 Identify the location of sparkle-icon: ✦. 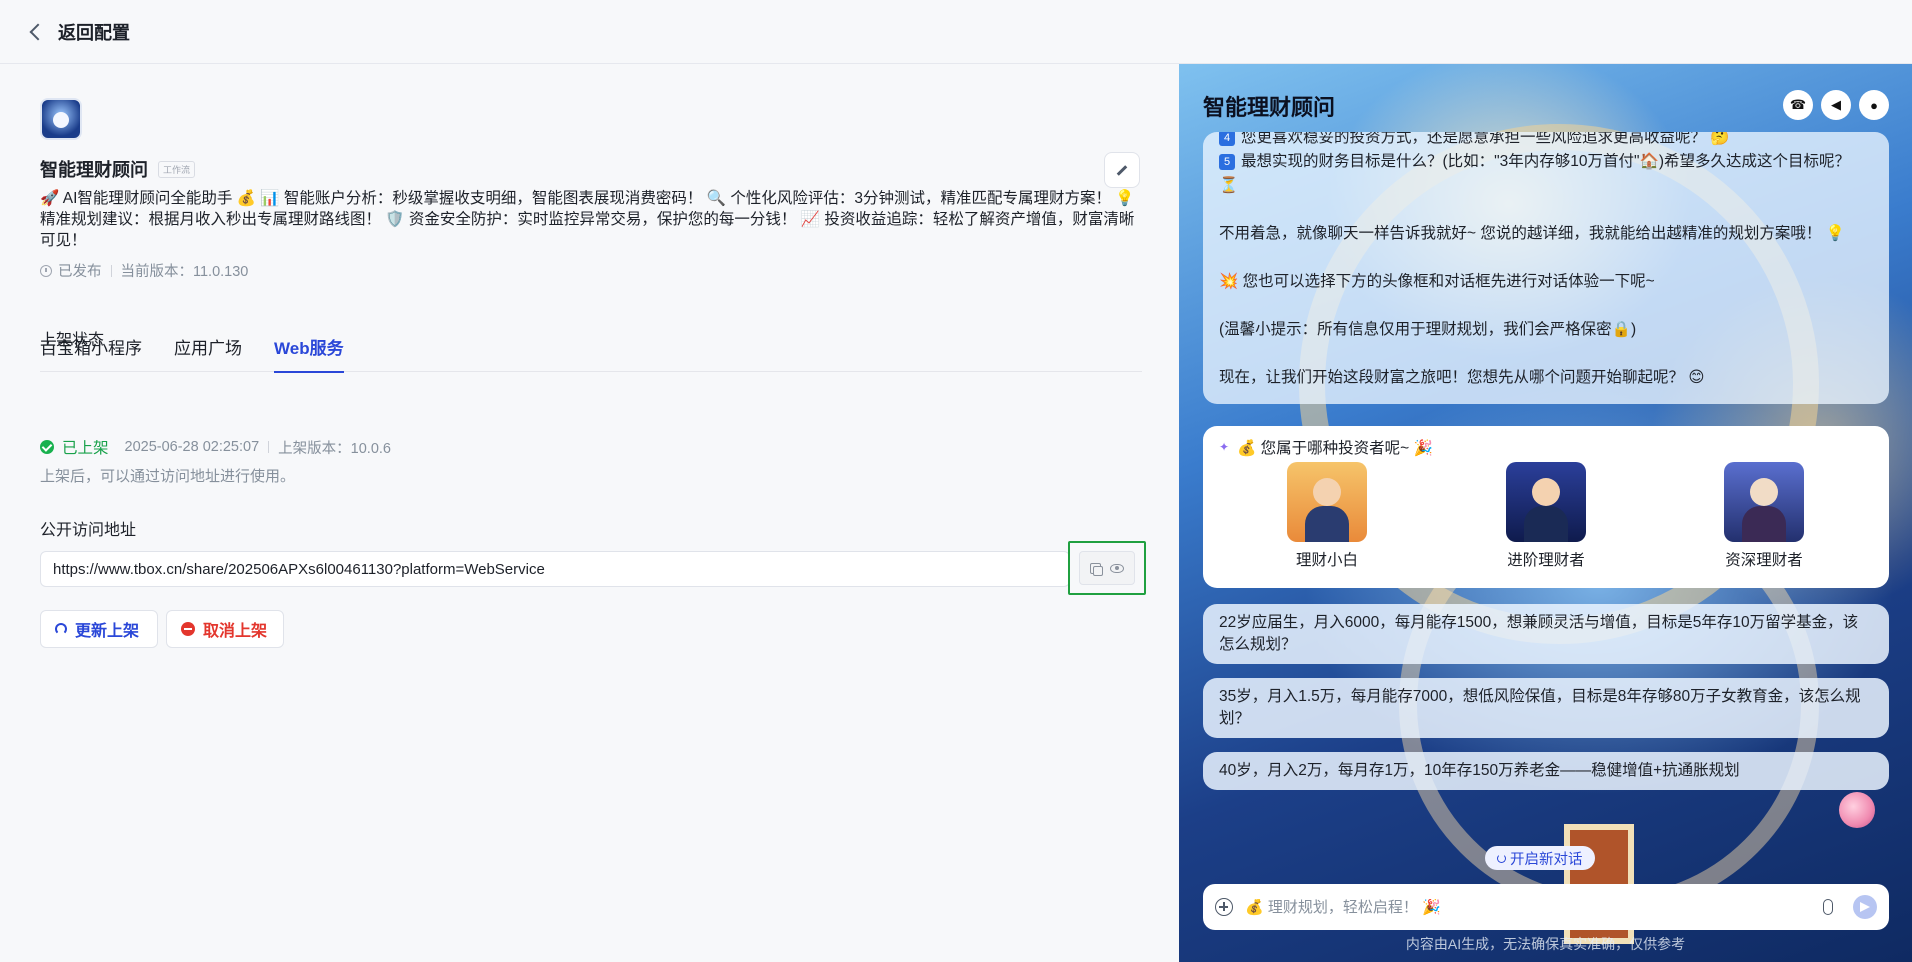
(1224, 447).